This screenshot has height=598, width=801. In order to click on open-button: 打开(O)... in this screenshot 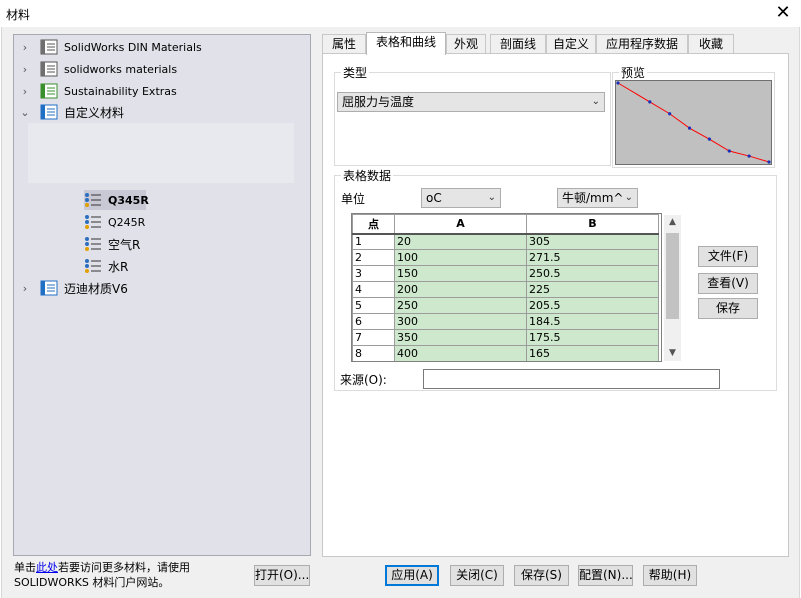, I will do `click(282, 575)`.